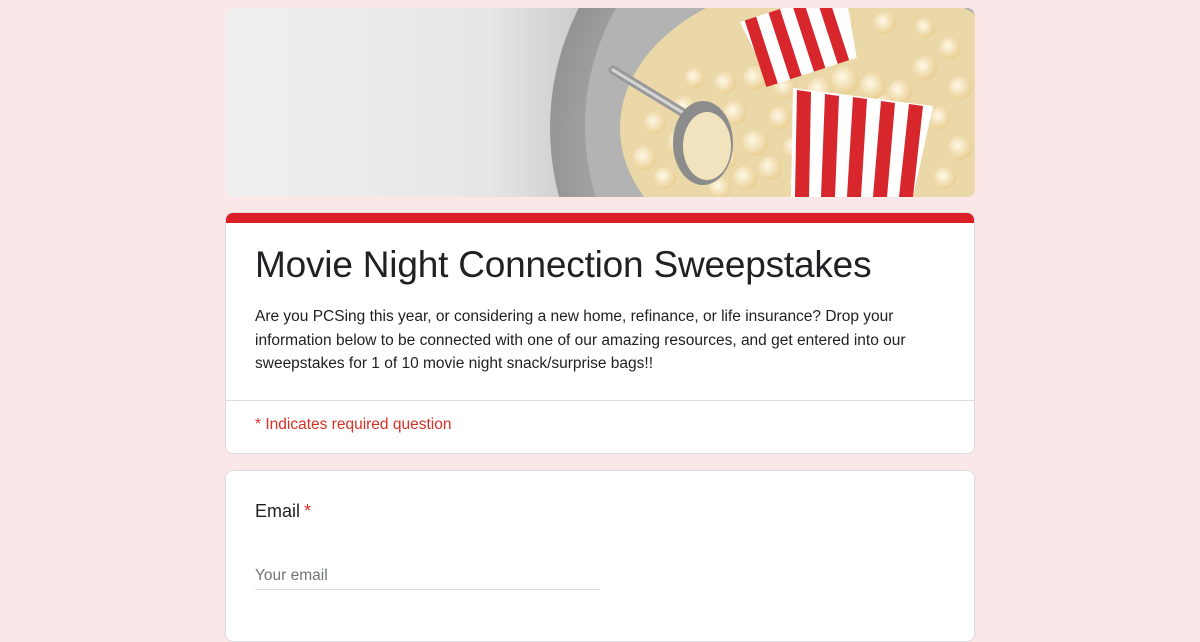  What do you see at coordinates (427, 576) in the screenshot?
I see `email-field` at bounding box center [427, 576].